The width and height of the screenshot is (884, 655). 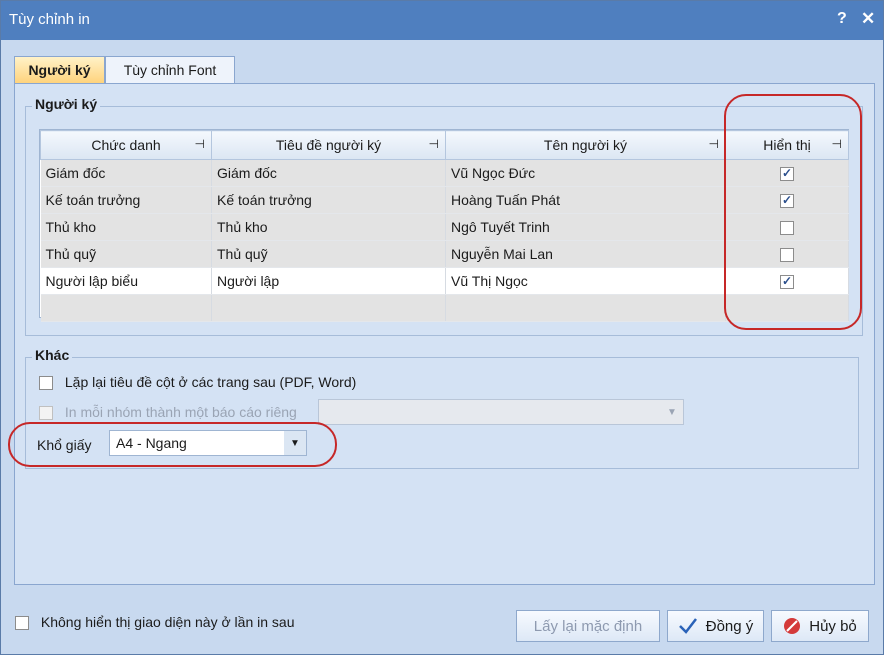 What do you see at coordinates (49, 19) in the screenshot?
I see `window-title: Tùy chỉnh in` at bounding box center [49, 19].